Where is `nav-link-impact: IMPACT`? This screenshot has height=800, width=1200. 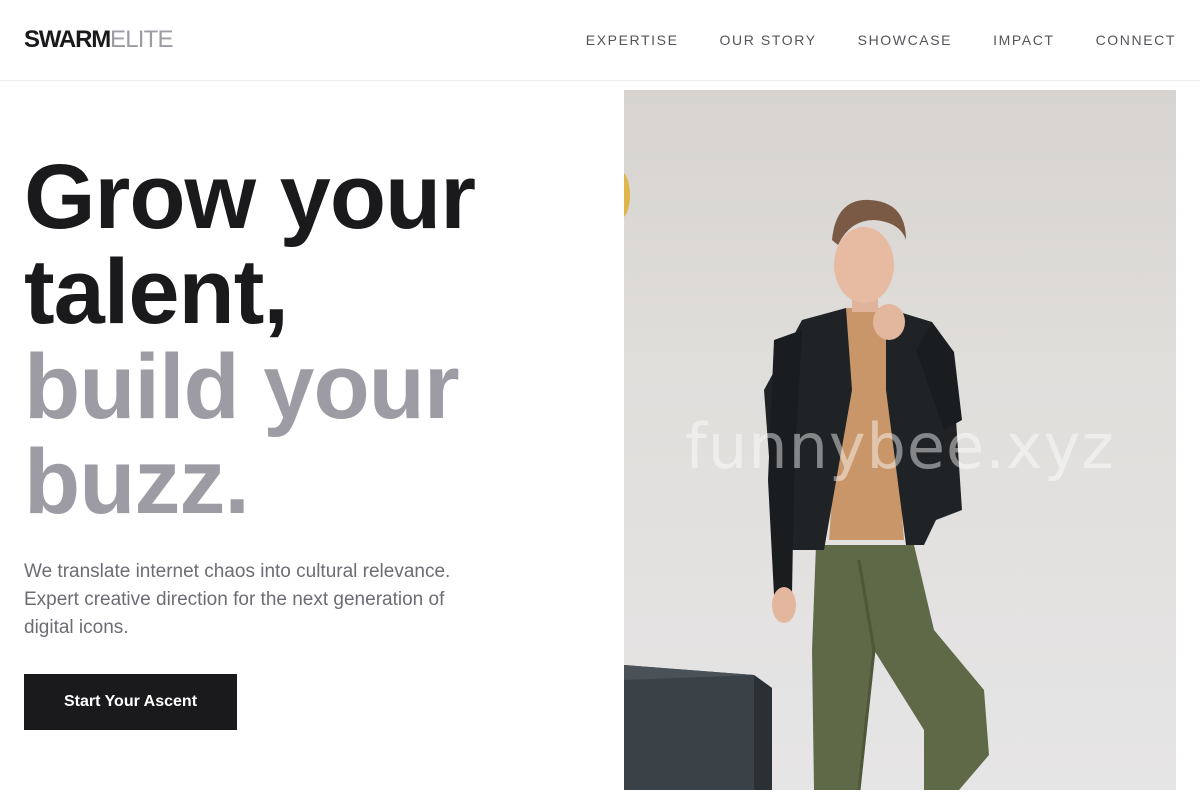 nav-link-impact: IMPACT is located at coordinates (1023, 40).